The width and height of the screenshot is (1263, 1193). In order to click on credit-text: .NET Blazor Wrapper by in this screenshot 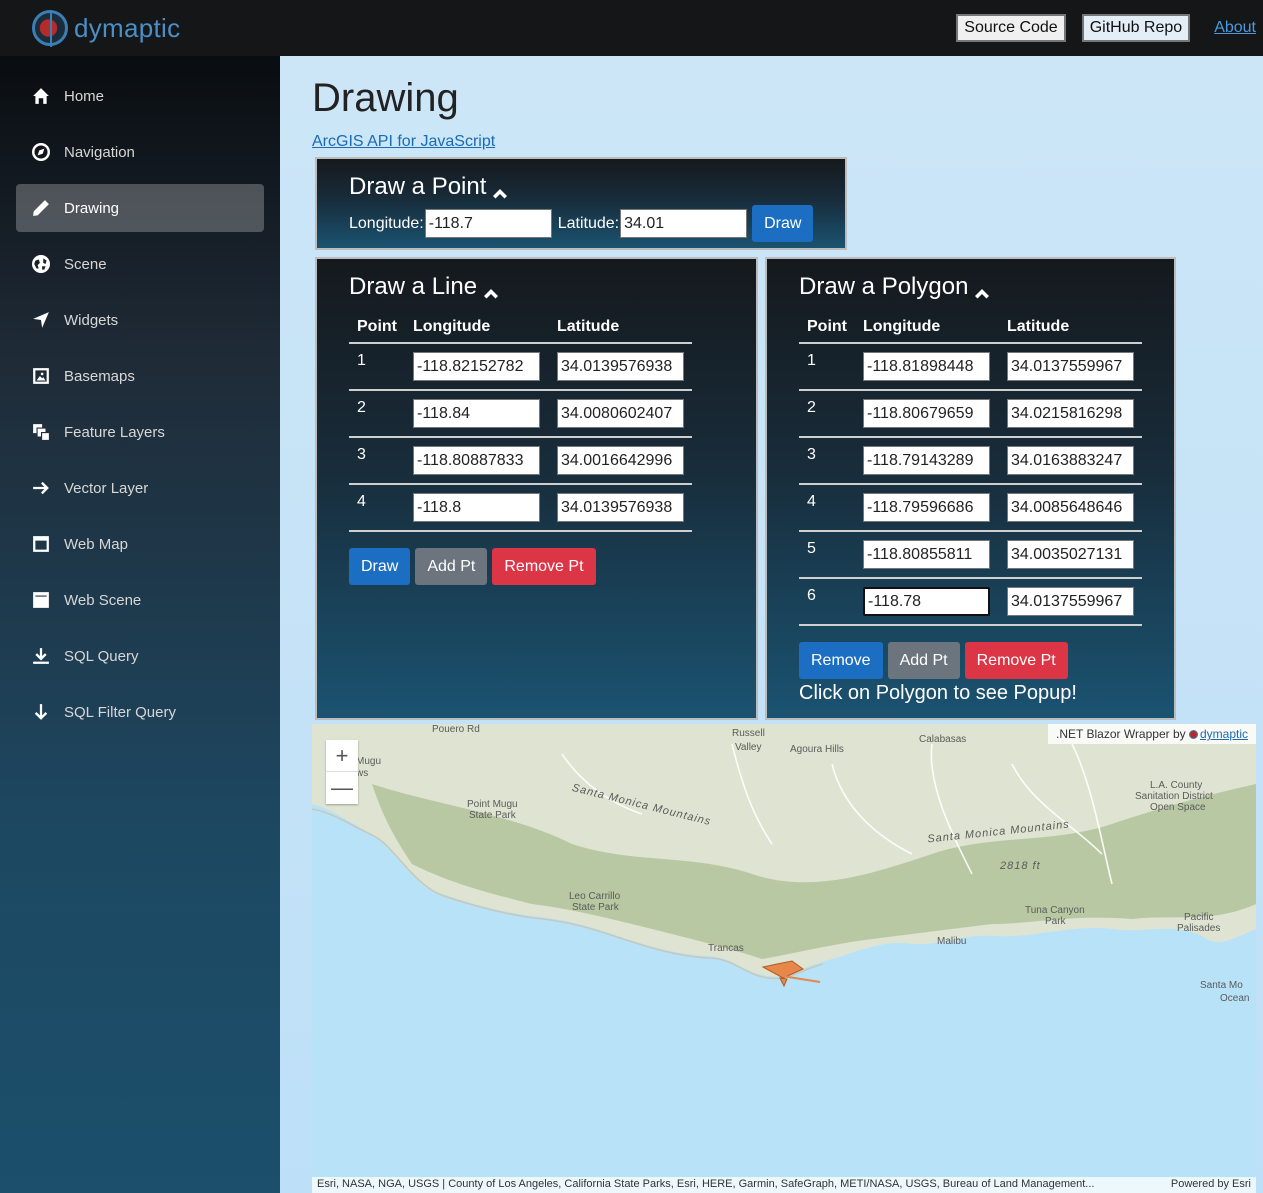, I will do `click(1122, 734)`.